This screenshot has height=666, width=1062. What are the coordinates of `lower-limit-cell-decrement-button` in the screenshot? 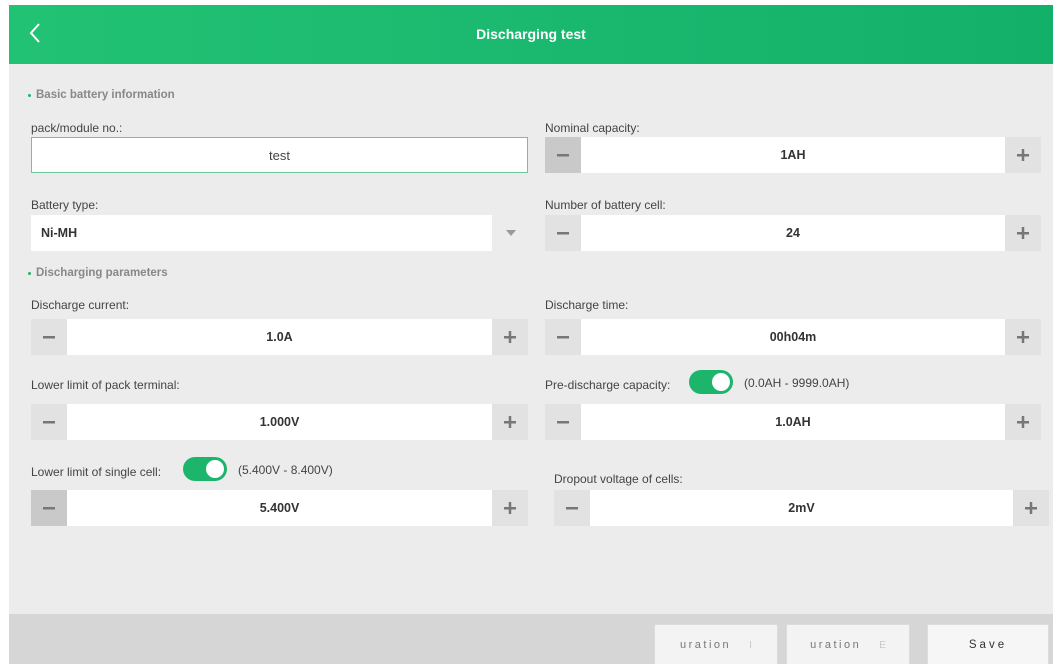 It's located at (49, 508).